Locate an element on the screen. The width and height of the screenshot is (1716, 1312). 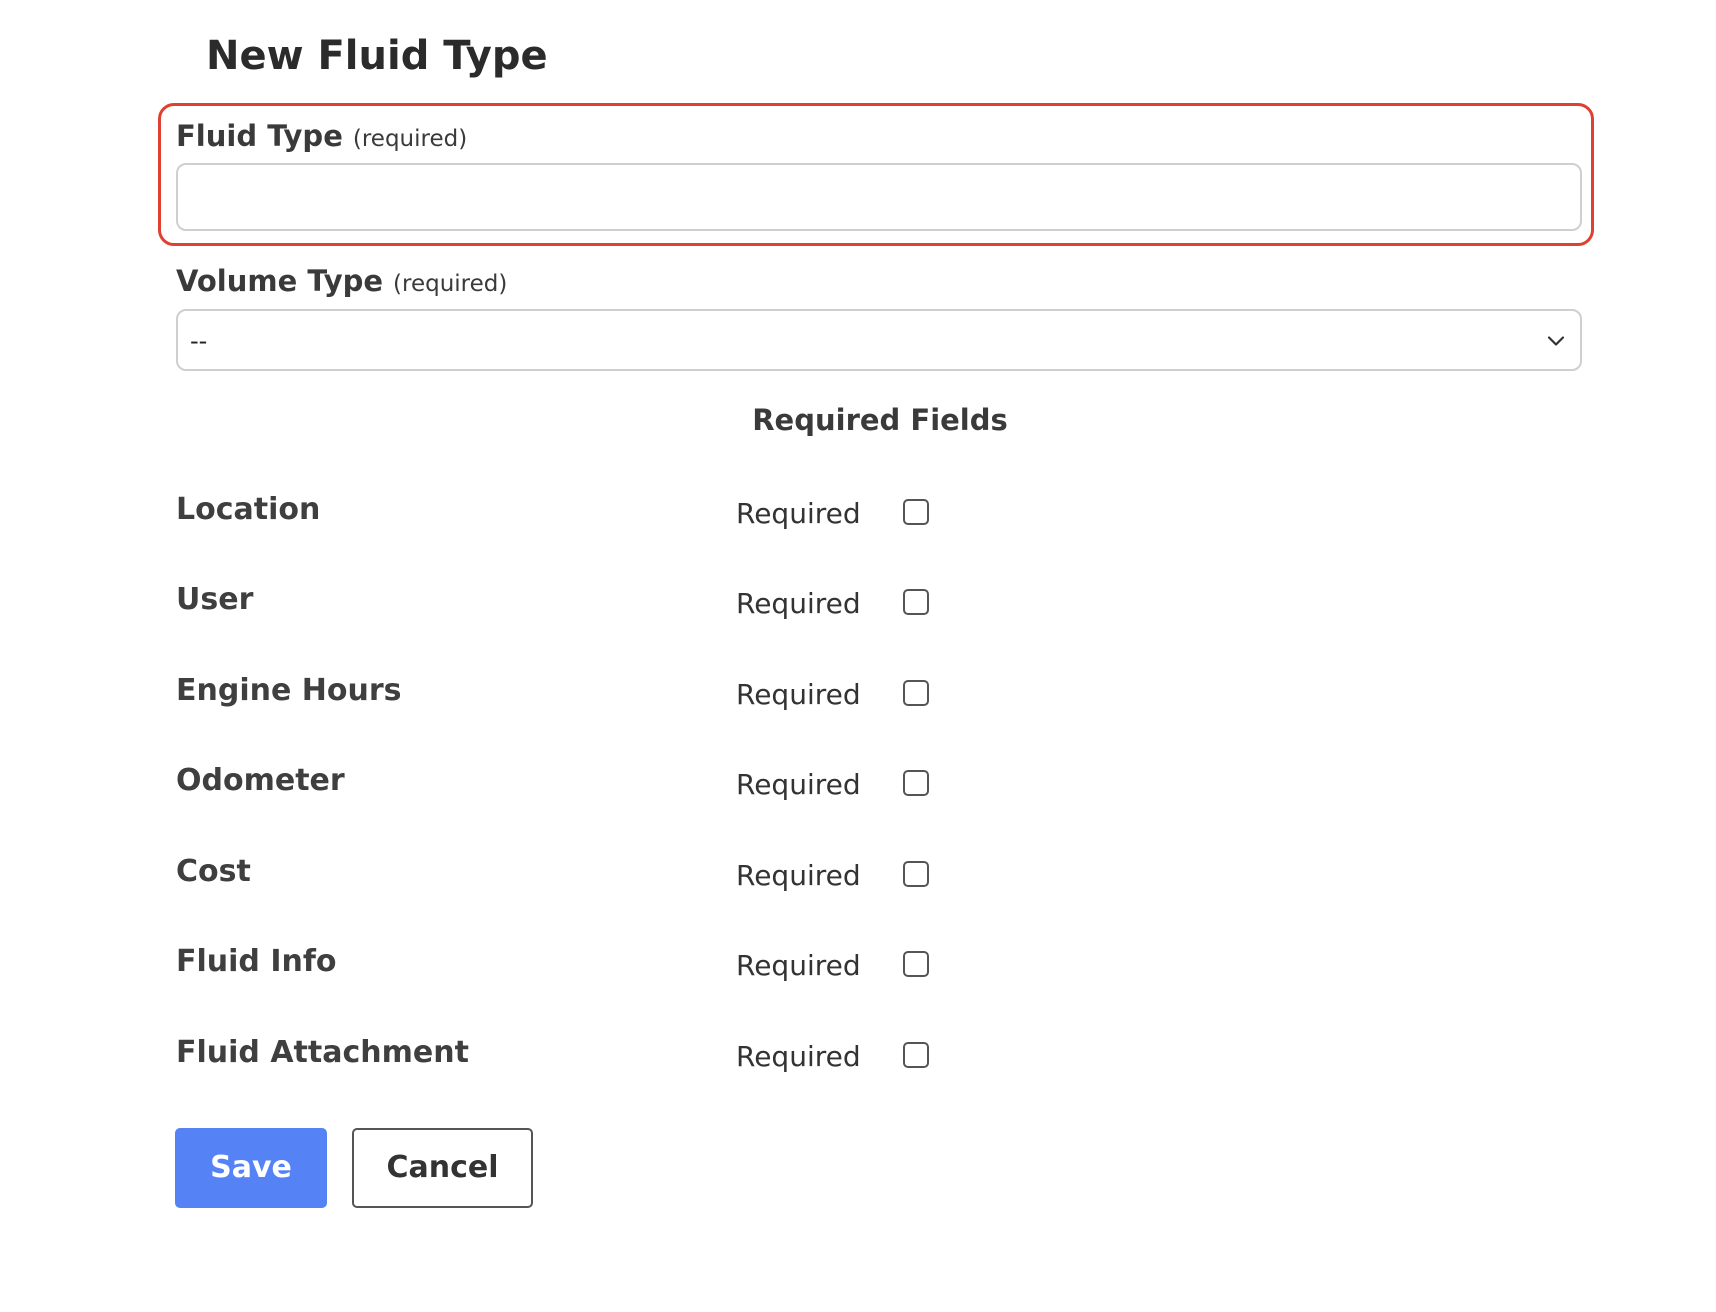
location-required-checkbox is located at coordinates (916, 512).